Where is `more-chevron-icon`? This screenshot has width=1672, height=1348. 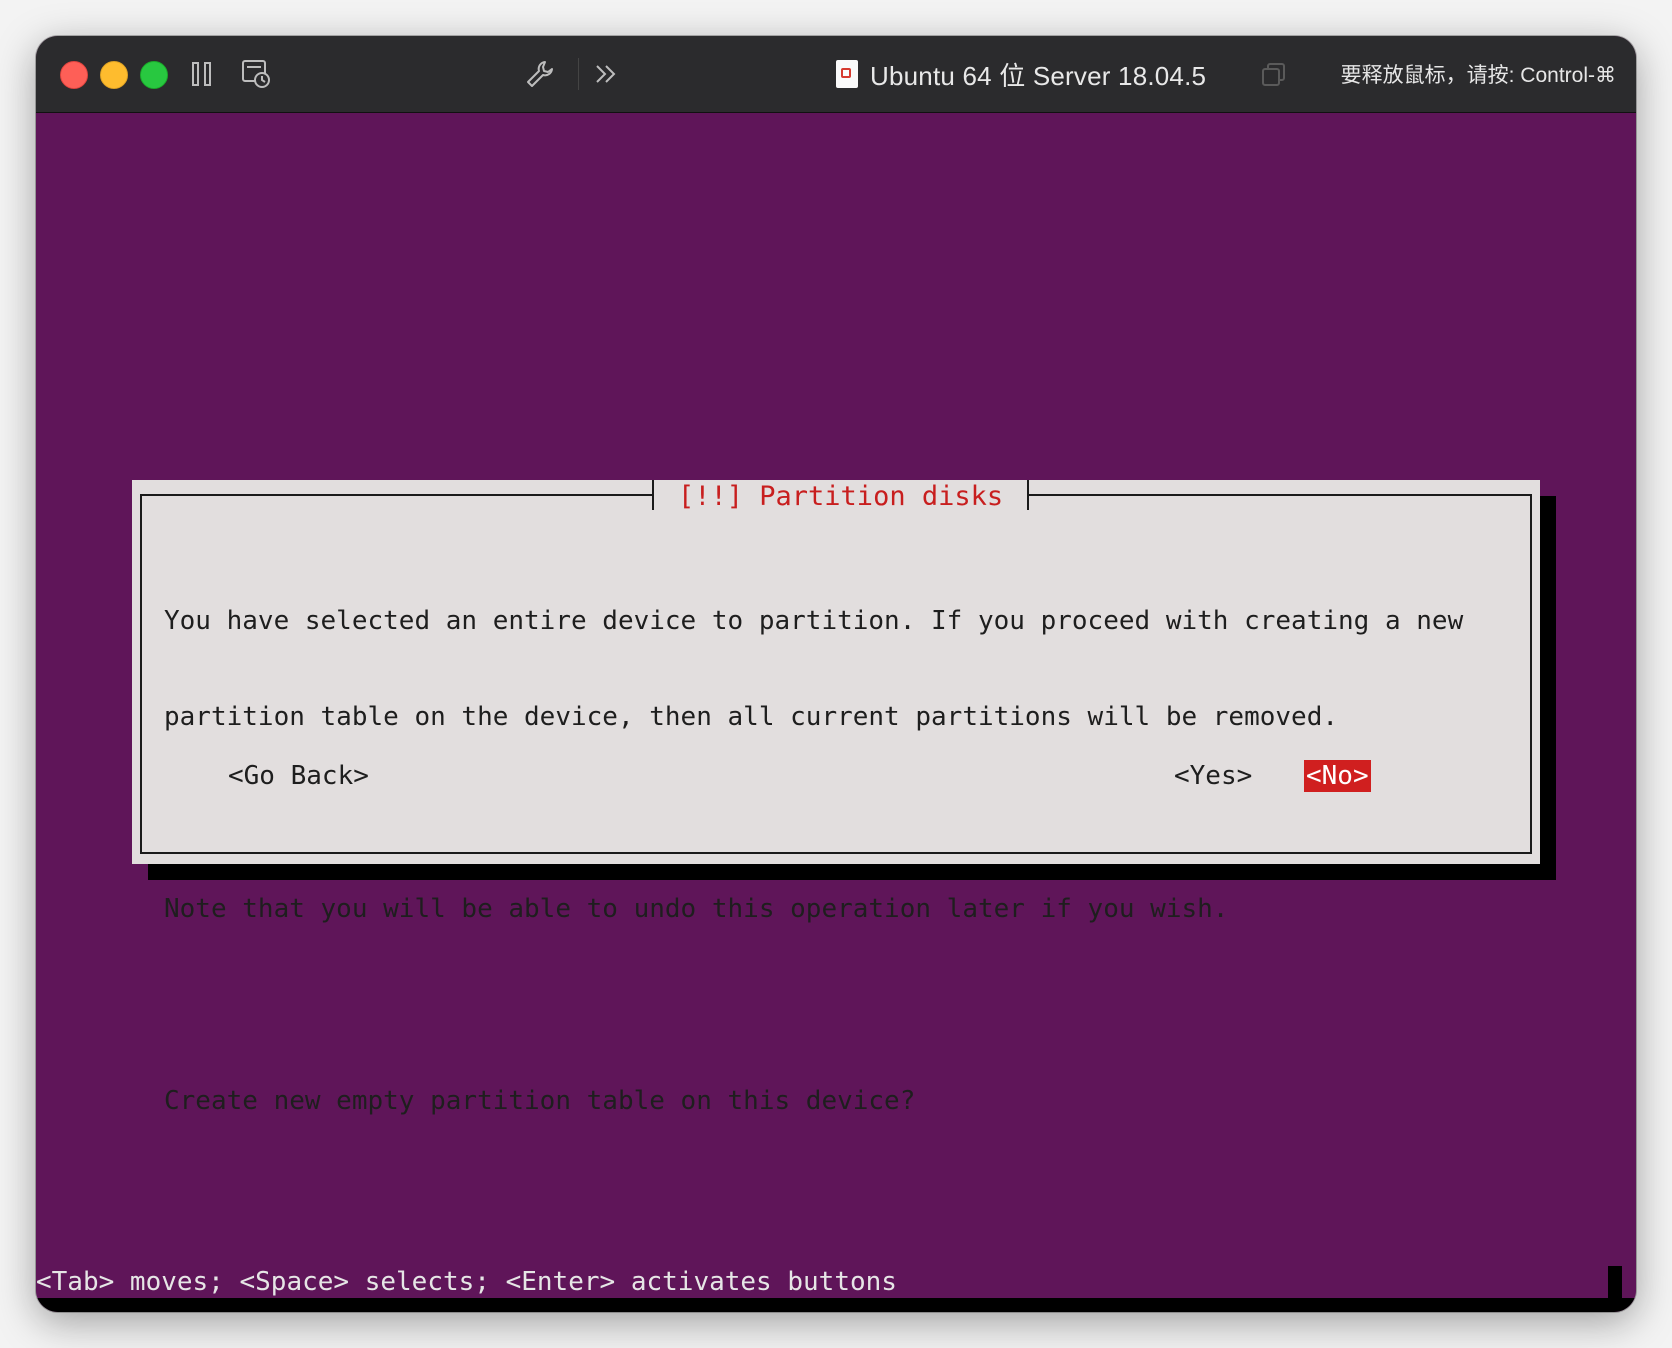
more-chevron-icon is located at coordinates (606, 74).